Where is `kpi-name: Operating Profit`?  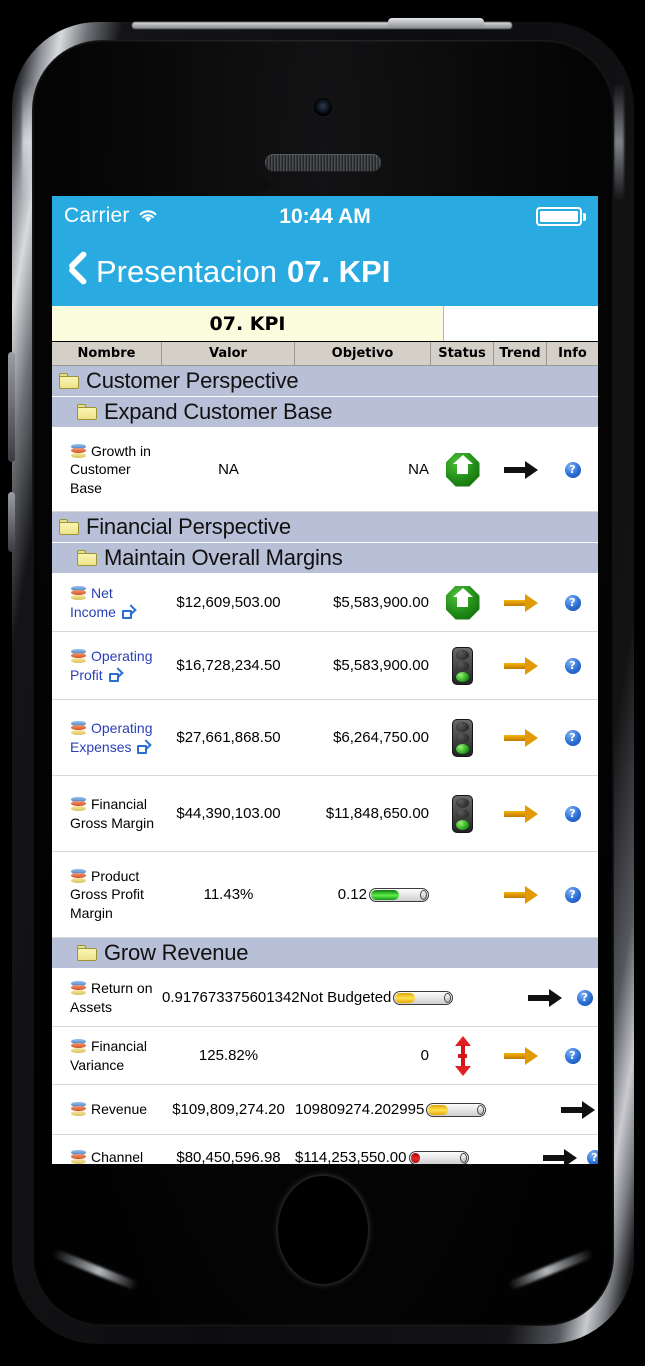
kpi-name: Operating Profit is located at coordinates (114, 665).